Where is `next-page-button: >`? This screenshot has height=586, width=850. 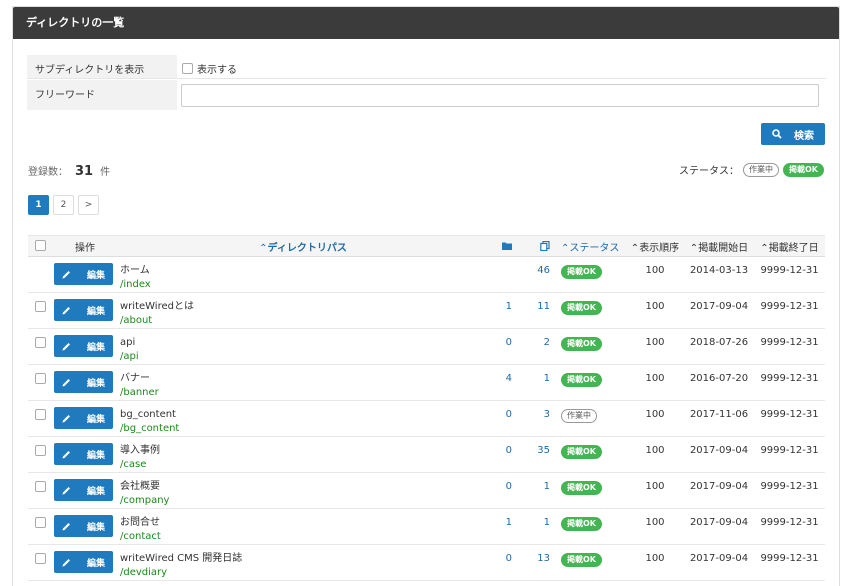
next-page-button: > is located at coordinates (88, 205).